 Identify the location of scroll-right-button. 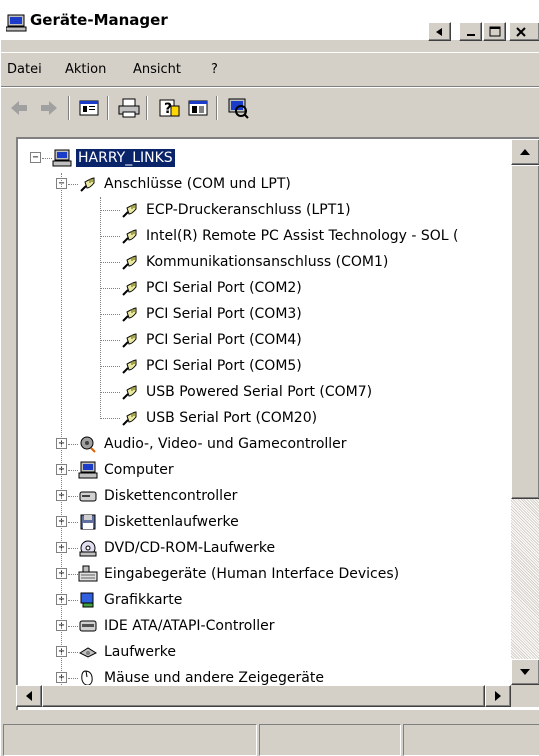
(498, 696).